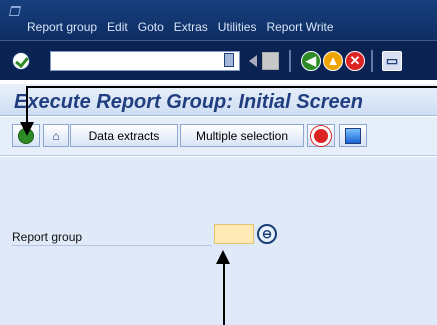 The width and height of the screenshot is (437, 325). What do you see at coordinates (311, 61) in the screenshot?
I see `back-icon: ◀` at bounding box center [311, 61].